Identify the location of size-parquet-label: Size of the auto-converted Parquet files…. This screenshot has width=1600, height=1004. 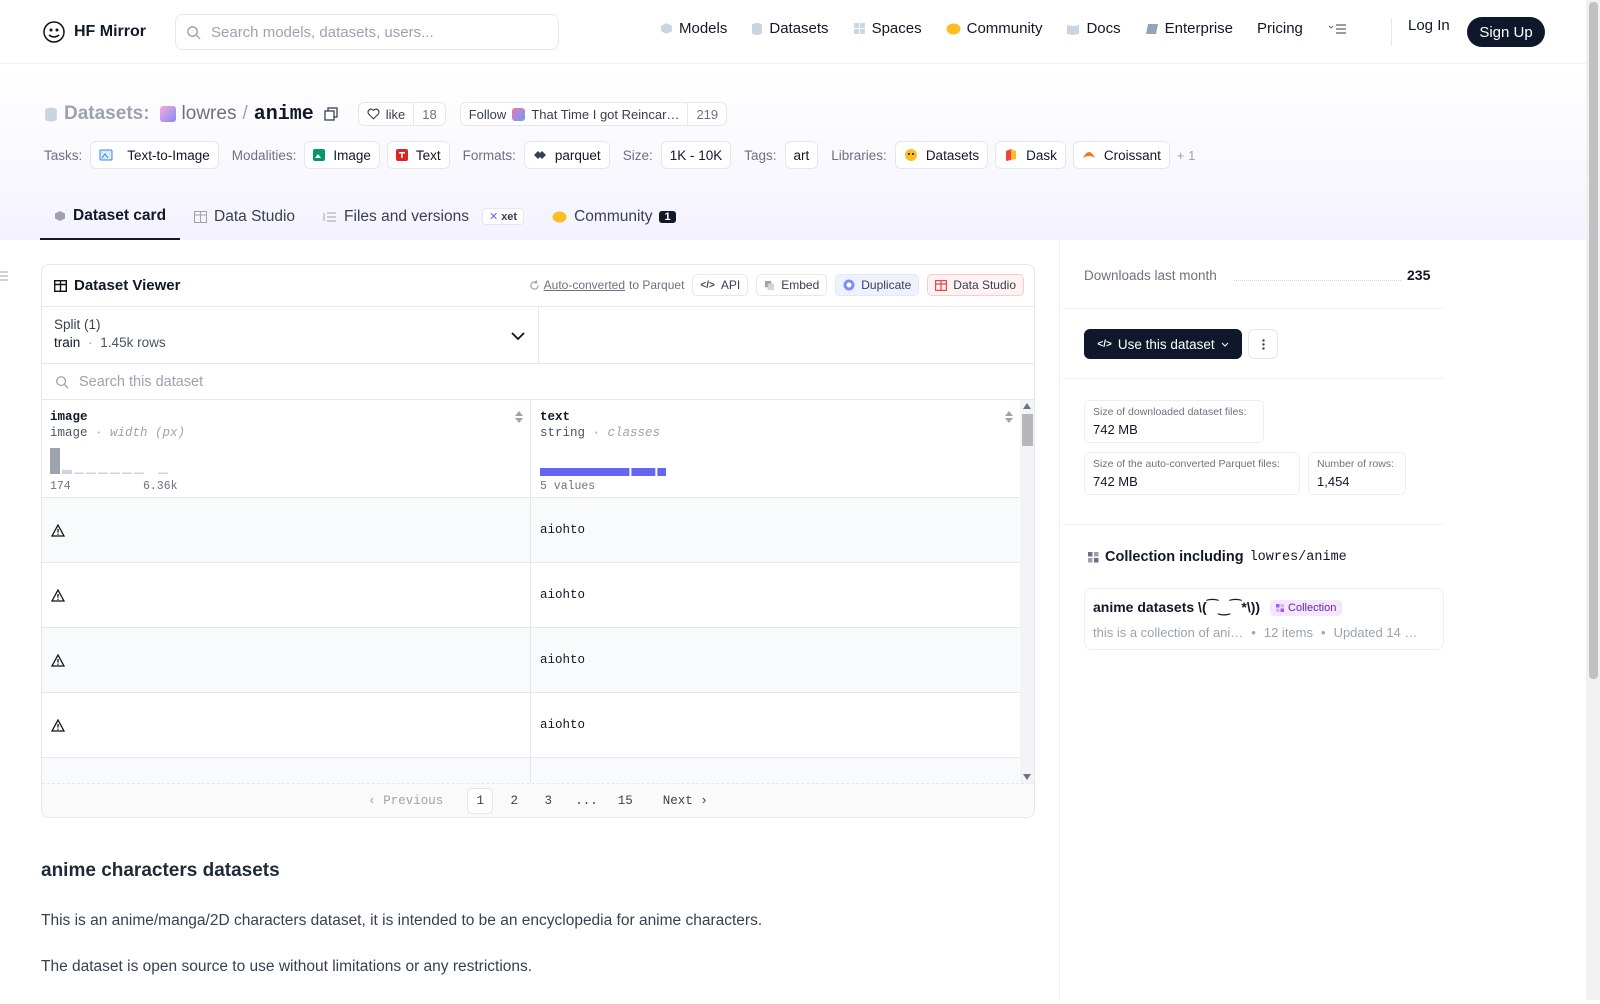
(1186, 464).